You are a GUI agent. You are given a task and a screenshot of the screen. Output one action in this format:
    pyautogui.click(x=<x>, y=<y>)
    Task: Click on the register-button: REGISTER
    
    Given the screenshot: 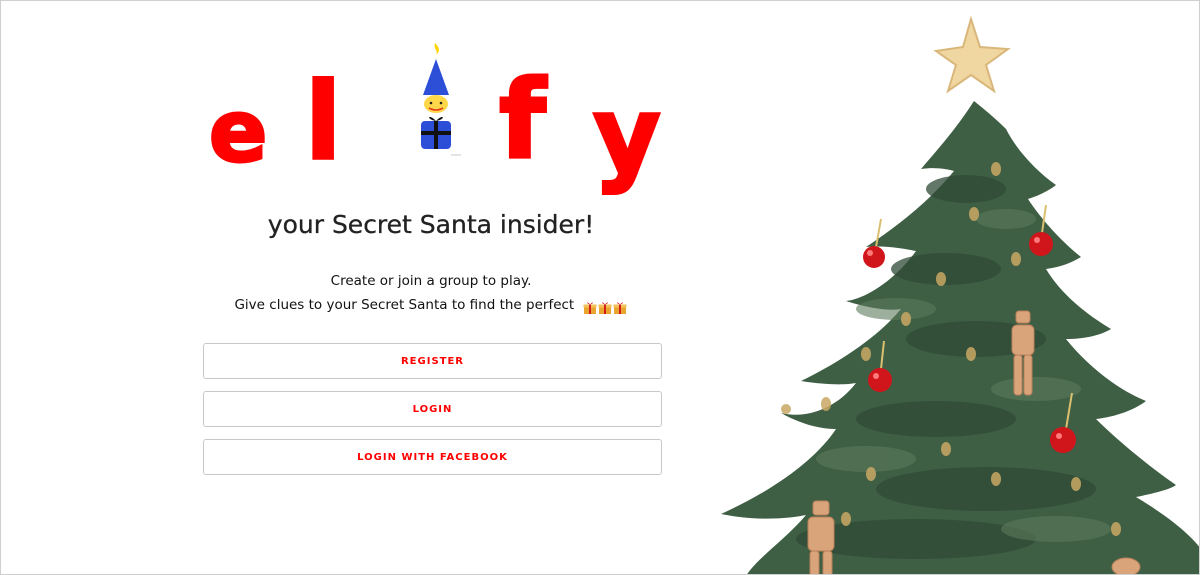 What is the action you would take?
    pyautogui.click(x=432, y=361)
    